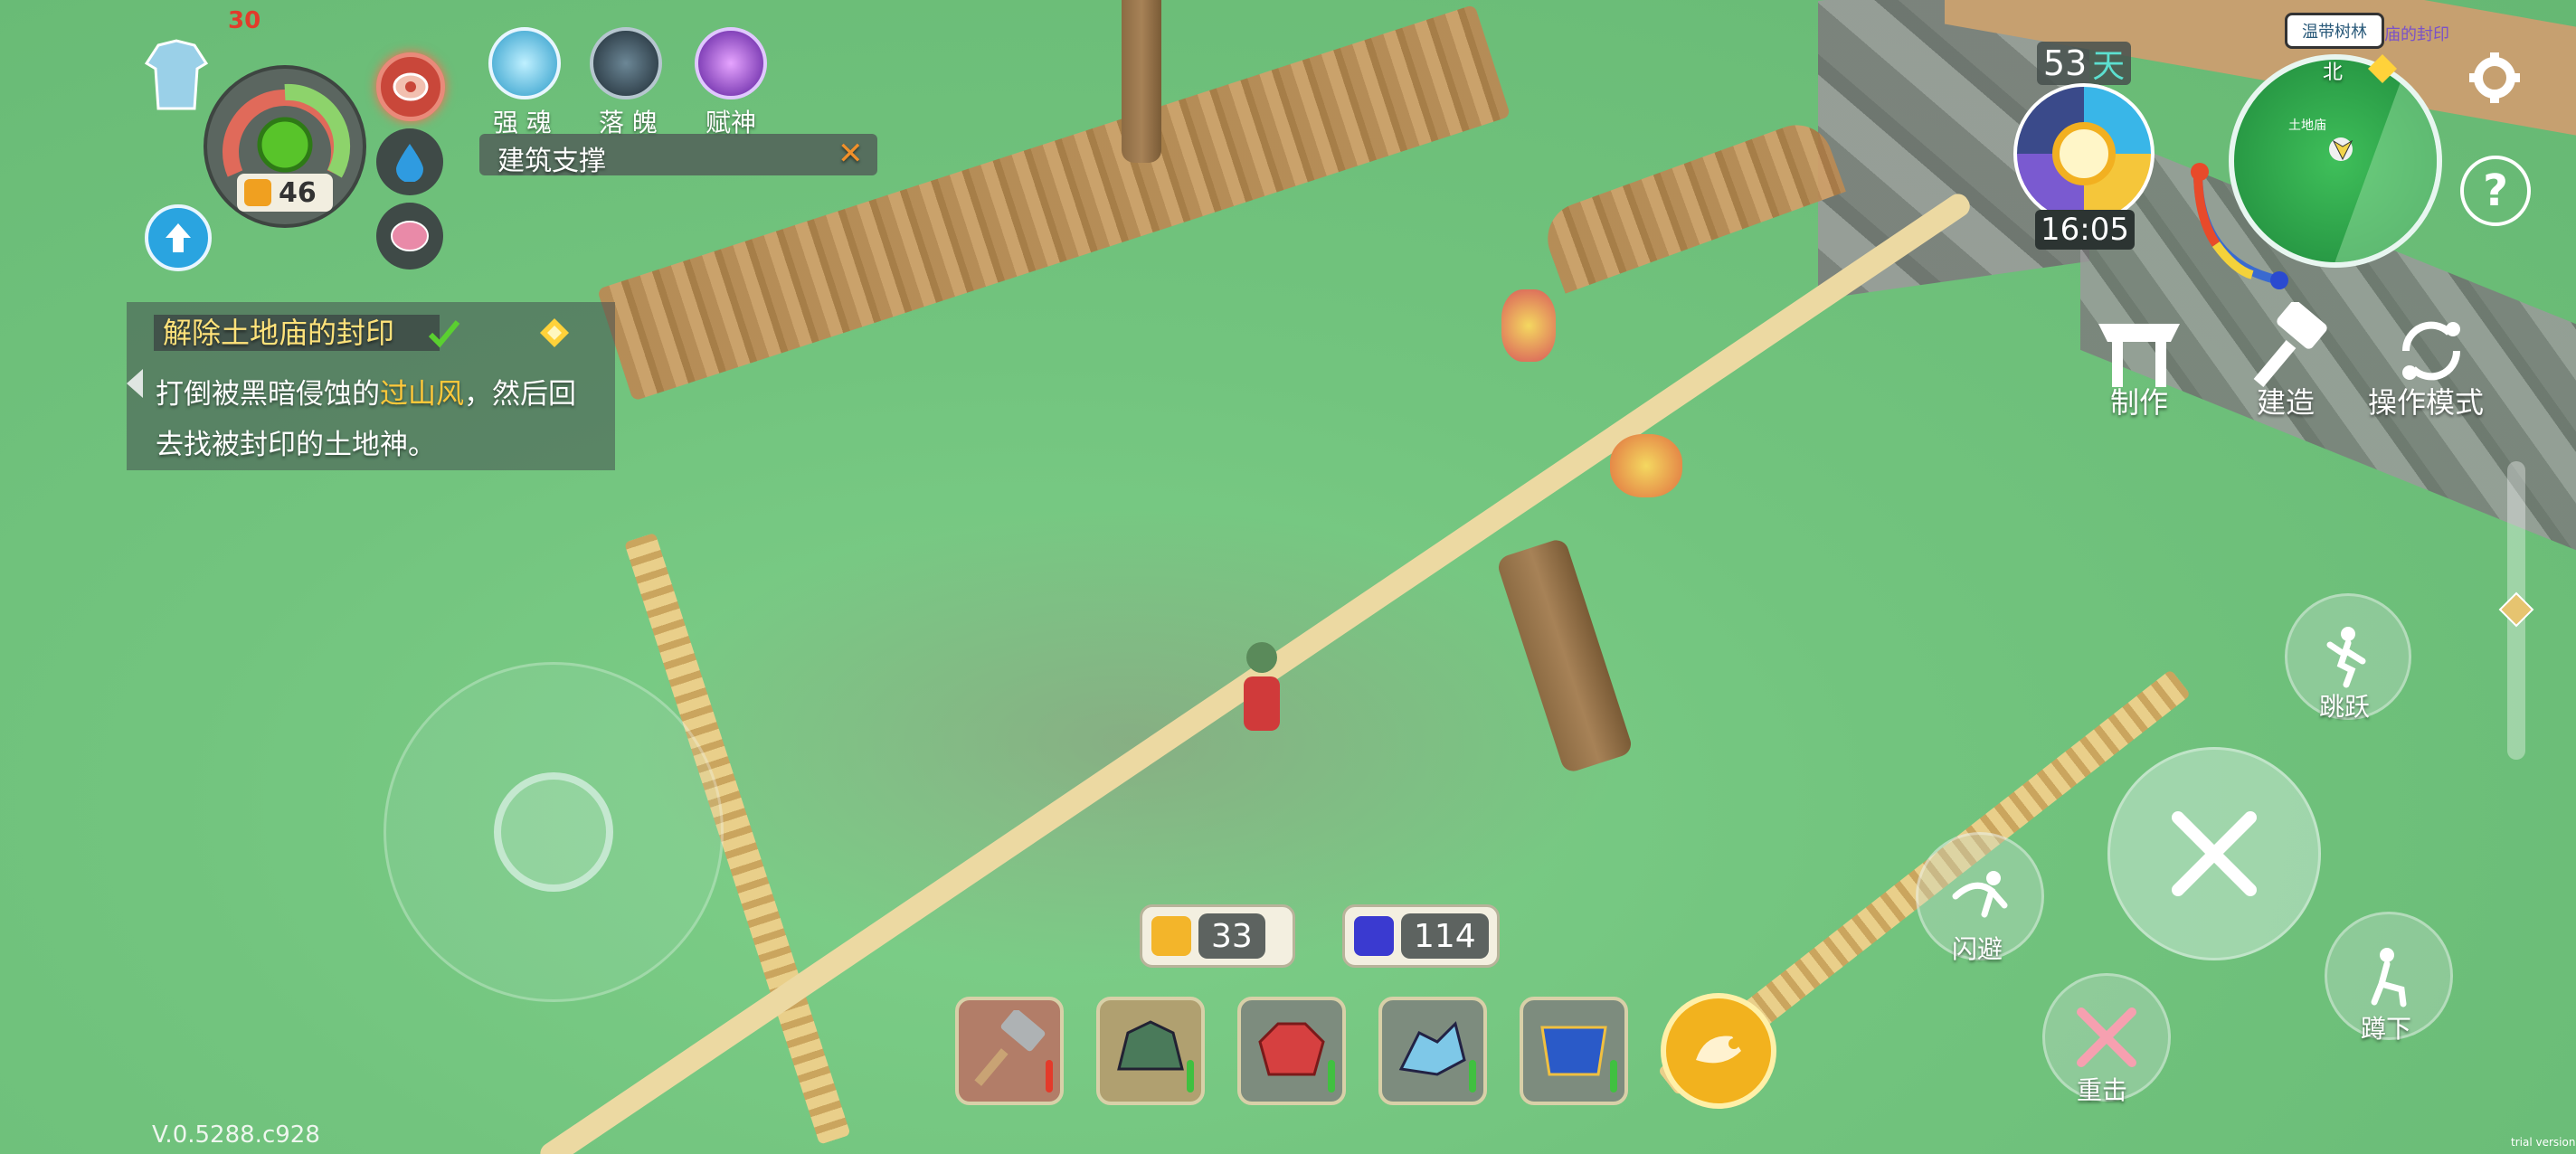  I want to click on heavy-attack-label: 重击, so click(2102, 1090).